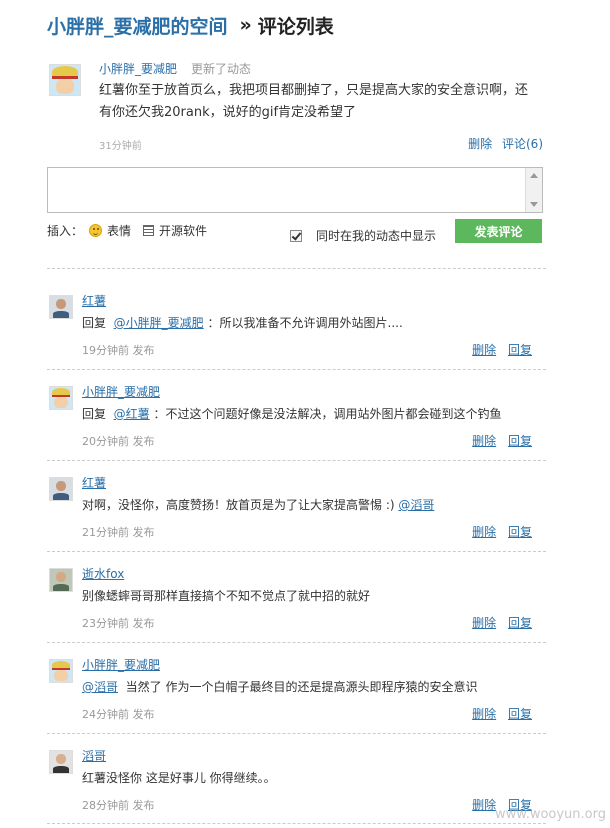 Image resolution: width=610 pixels, height=828 pixels. Describe the element at coordinates (550, 814) in the screenshot. I see `watermark: www.wooyun.org` at that location.